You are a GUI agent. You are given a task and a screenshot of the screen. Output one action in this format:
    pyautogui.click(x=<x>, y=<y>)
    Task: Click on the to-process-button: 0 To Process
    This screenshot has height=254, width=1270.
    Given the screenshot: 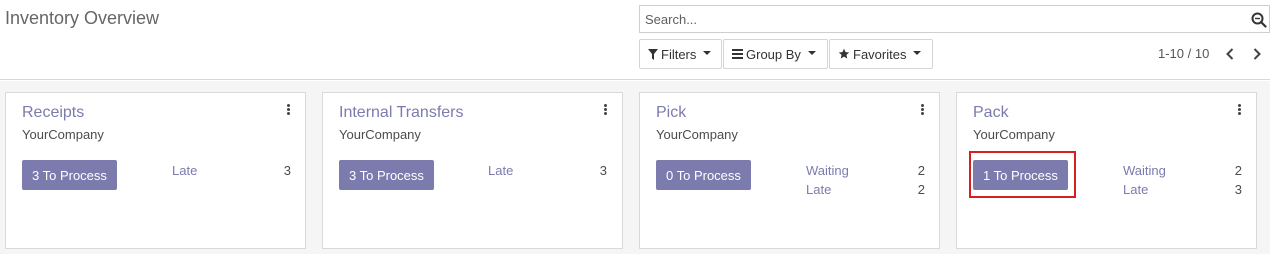 What is the action you would take?
    pyautogui.click(x=703, y=175)
    